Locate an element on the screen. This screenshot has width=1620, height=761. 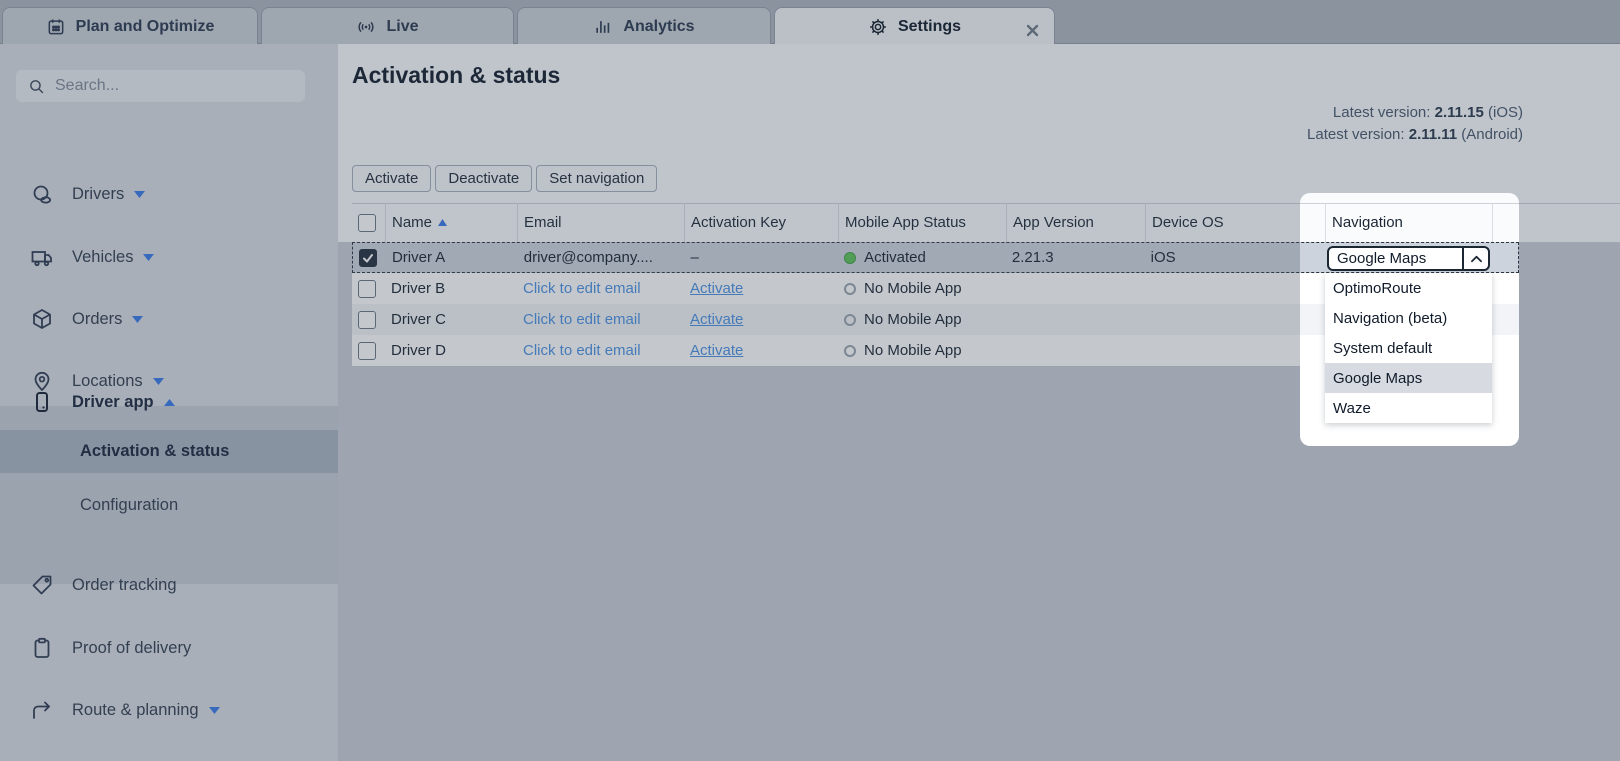
gear-icon is located at coordinates (878, 26).